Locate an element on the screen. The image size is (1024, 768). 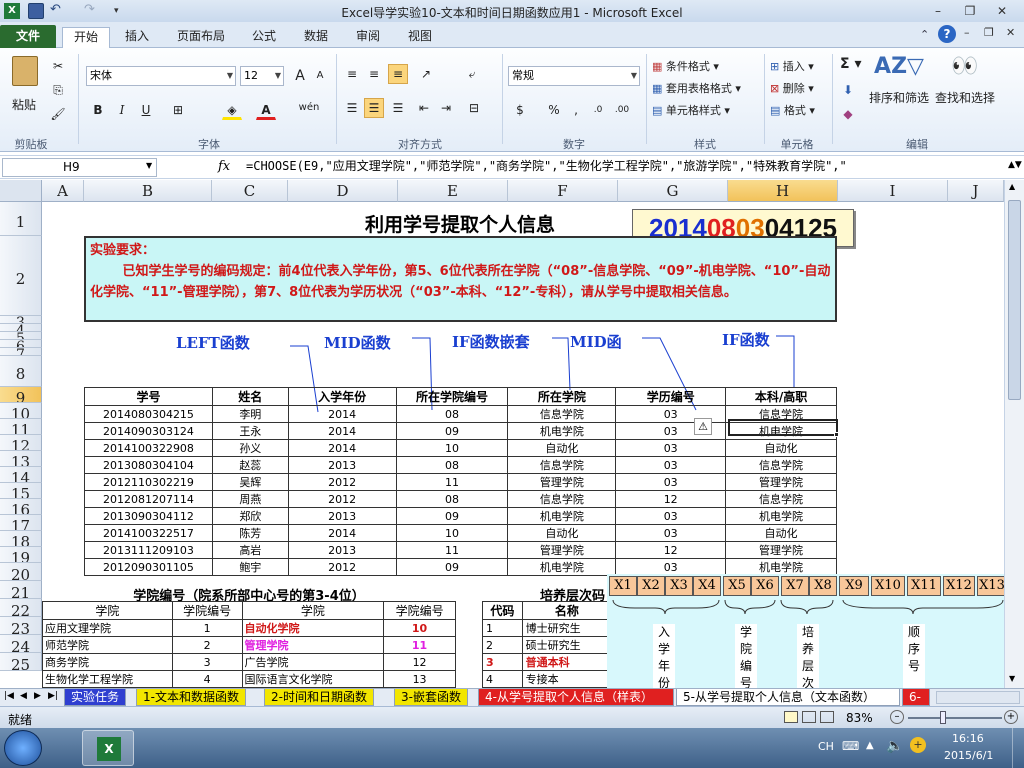
tab-review: 审阅 is located at coordinates (368, 37).